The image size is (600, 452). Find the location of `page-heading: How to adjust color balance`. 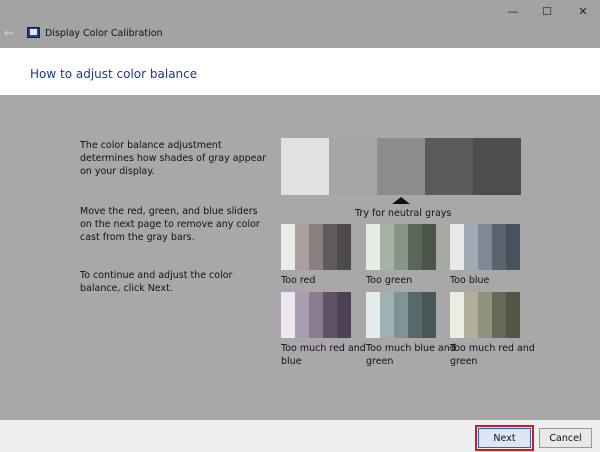

page-heading: How to adjust color balance is located at coordinates (114, 74).